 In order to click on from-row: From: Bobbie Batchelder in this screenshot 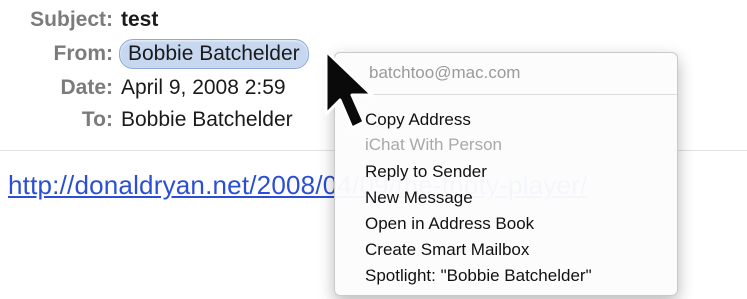, I will do `click(154, 54)`.